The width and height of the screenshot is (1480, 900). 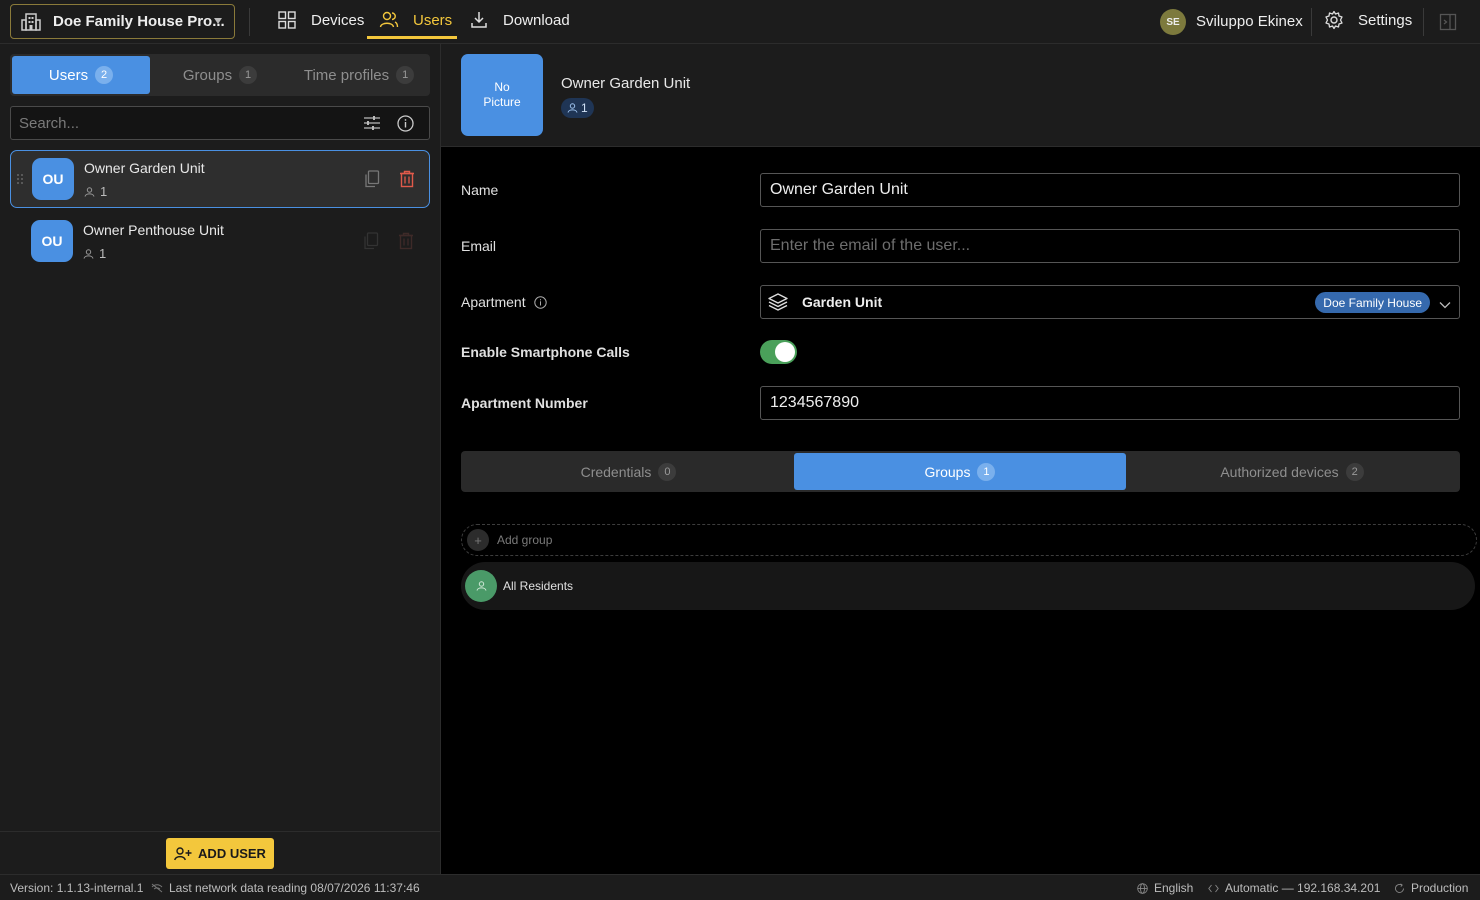 What do you see at coordinates (1279, 471) in the screenshot?
I see `tab-authorized-devices-label: Authorized devices` at bounding box center [1279, 471].